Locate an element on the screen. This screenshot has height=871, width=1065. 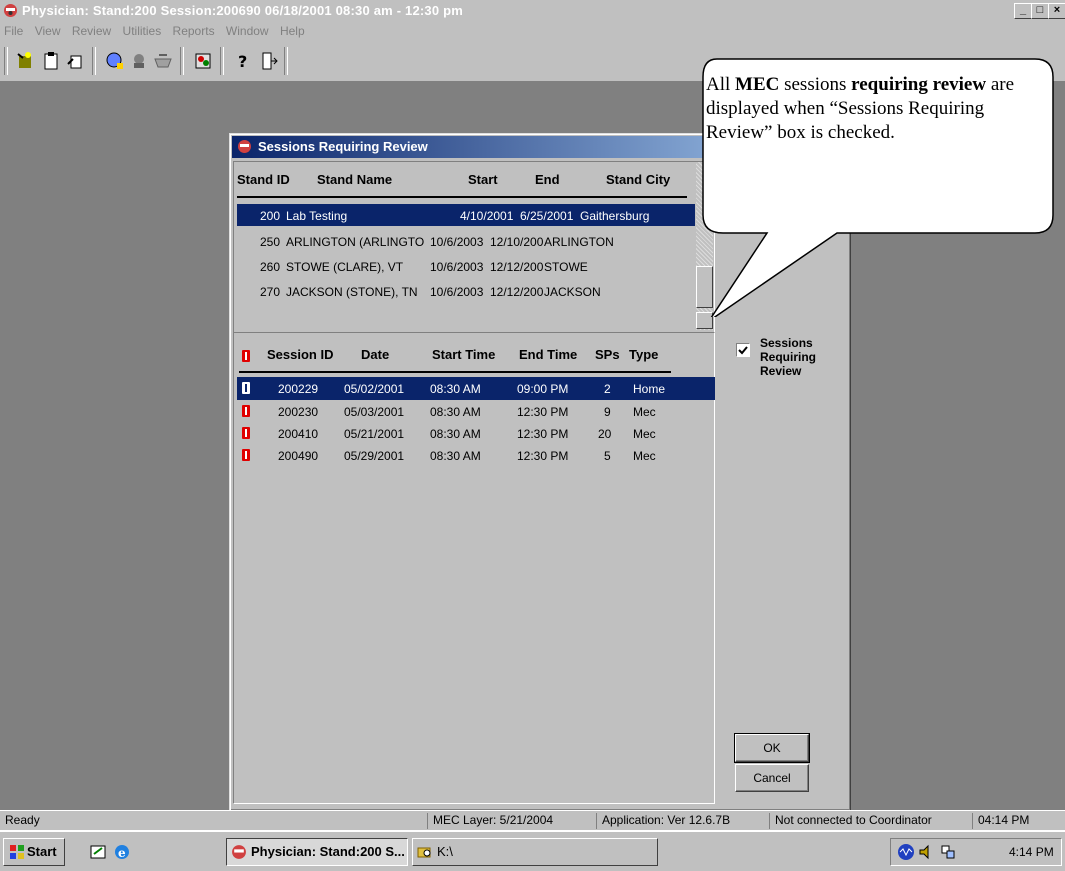
col-date: Date is located at coordinates (375, 354).